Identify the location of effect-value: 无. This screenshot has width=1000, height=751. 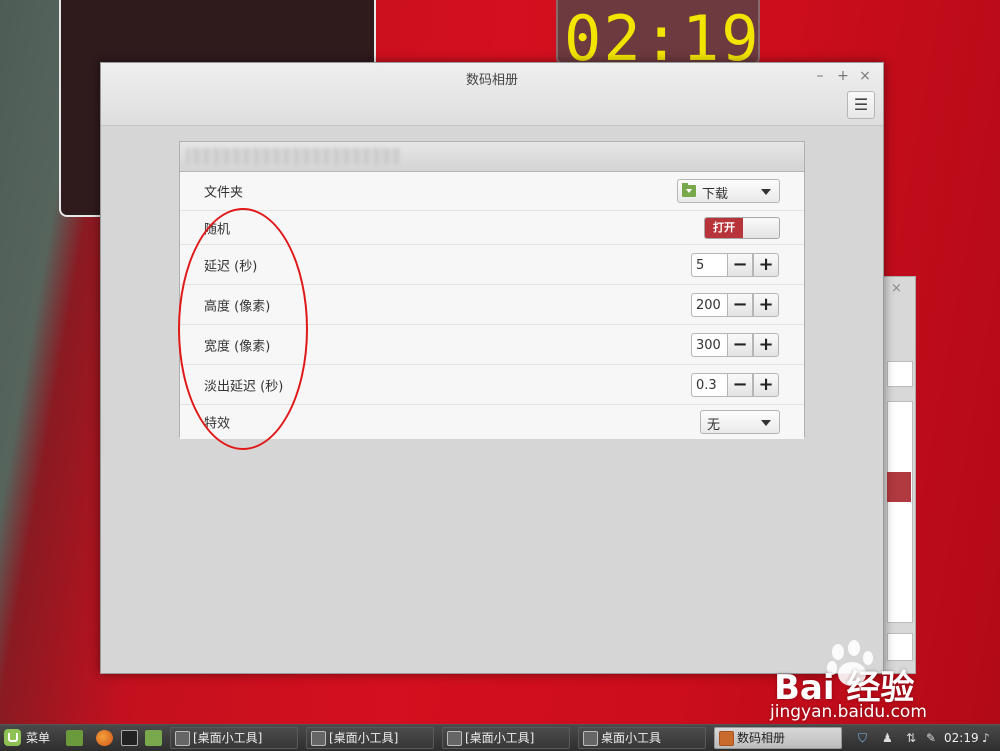
(714, 425).